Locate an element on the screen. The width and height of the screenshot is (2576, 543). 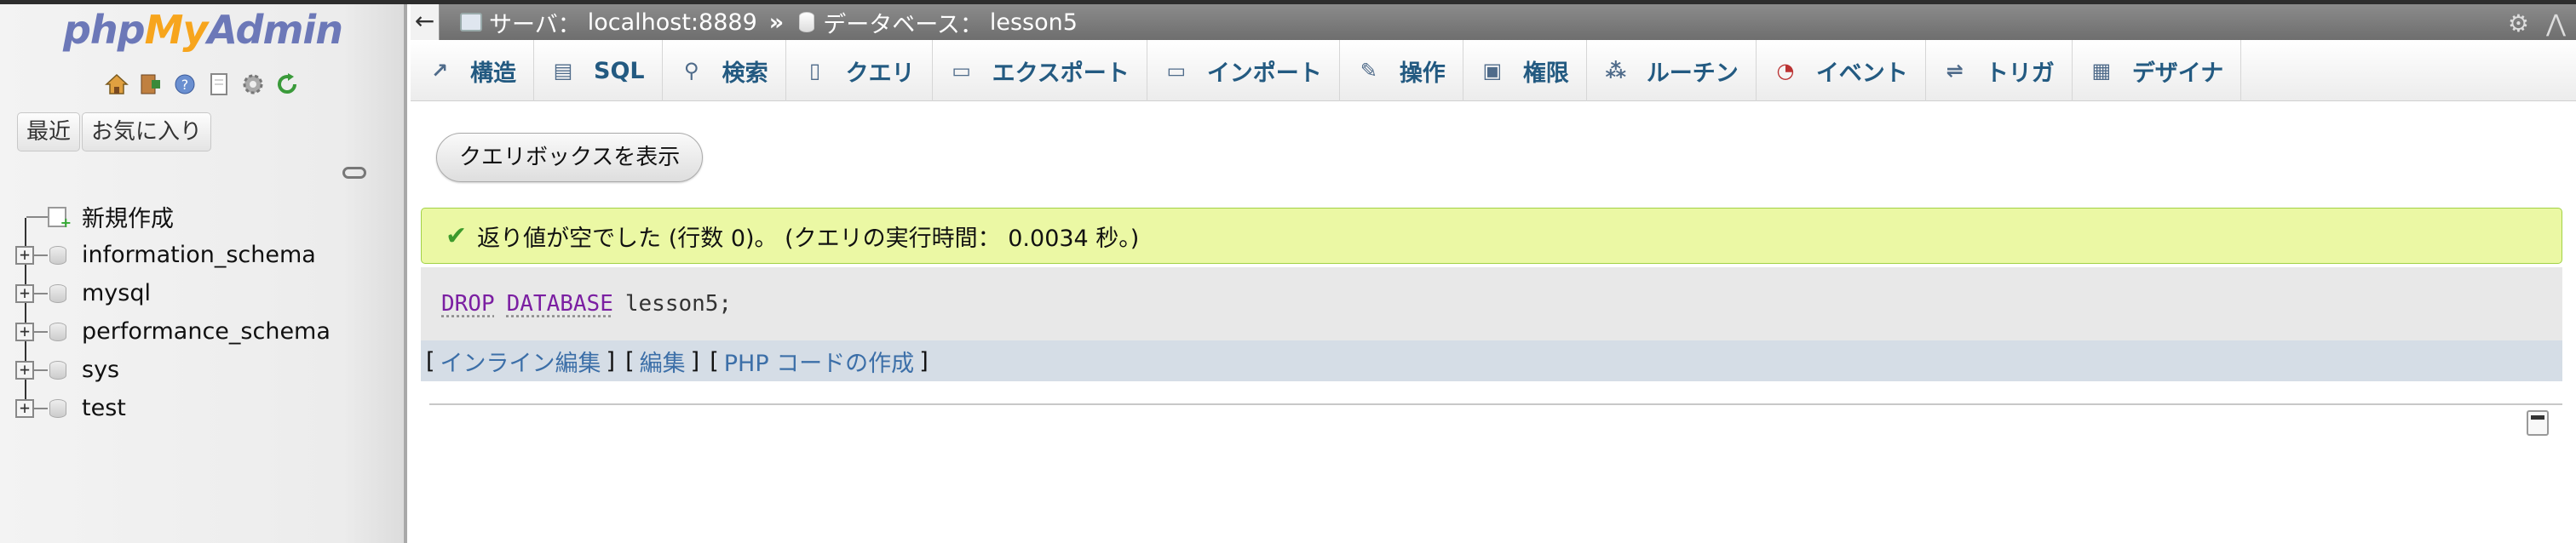
tab-label: デザイナ is located at coordinates (2178, 73).